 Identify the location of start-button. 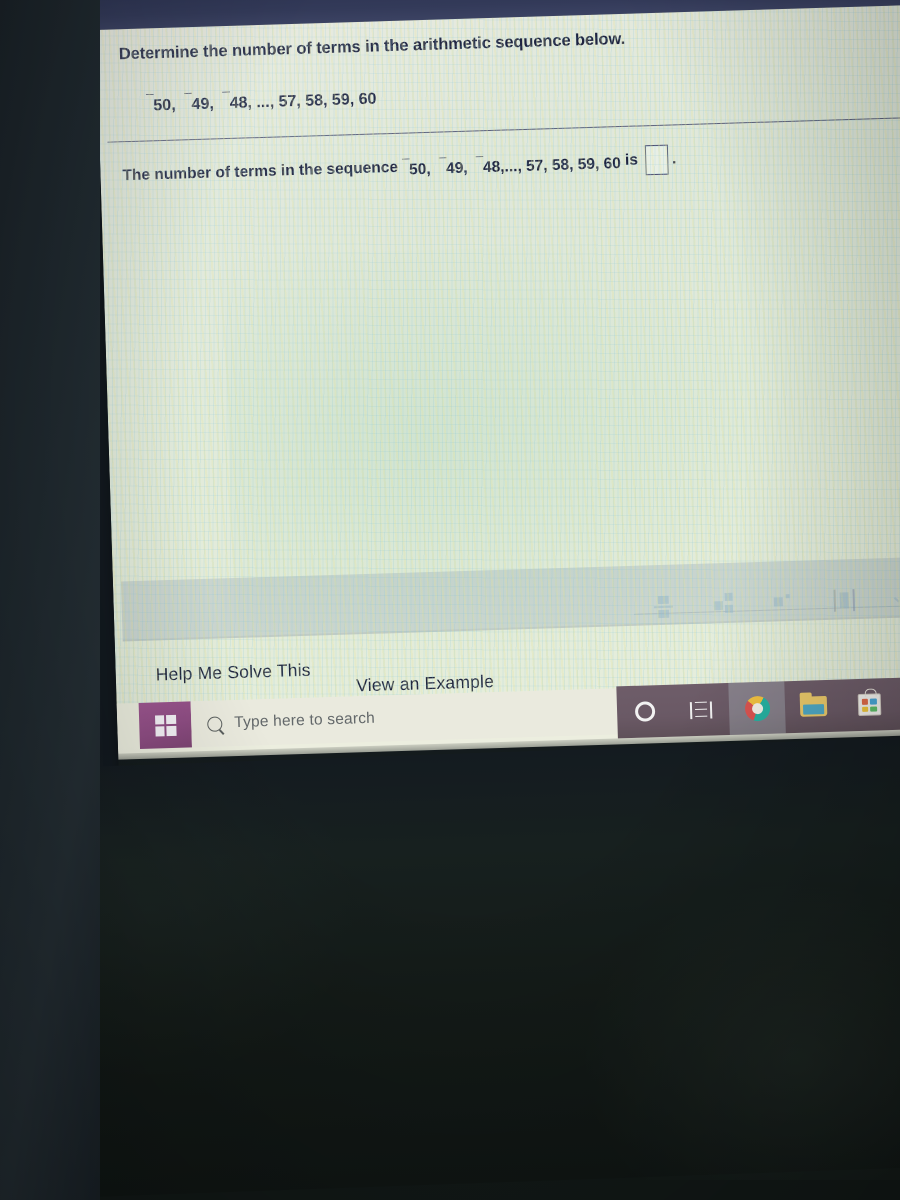
(165, 725).